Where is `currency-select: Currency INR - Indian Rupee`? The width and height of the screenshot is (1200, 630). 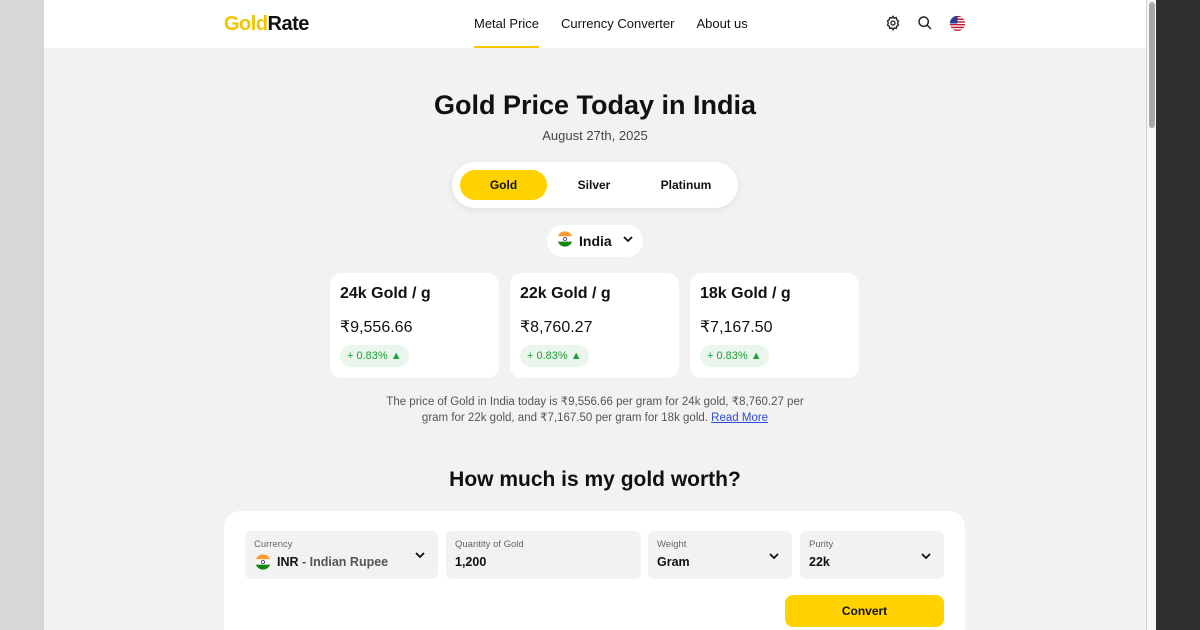 currency-select: Currency INR - Indian Rupee is located at coordinates (341, 555).